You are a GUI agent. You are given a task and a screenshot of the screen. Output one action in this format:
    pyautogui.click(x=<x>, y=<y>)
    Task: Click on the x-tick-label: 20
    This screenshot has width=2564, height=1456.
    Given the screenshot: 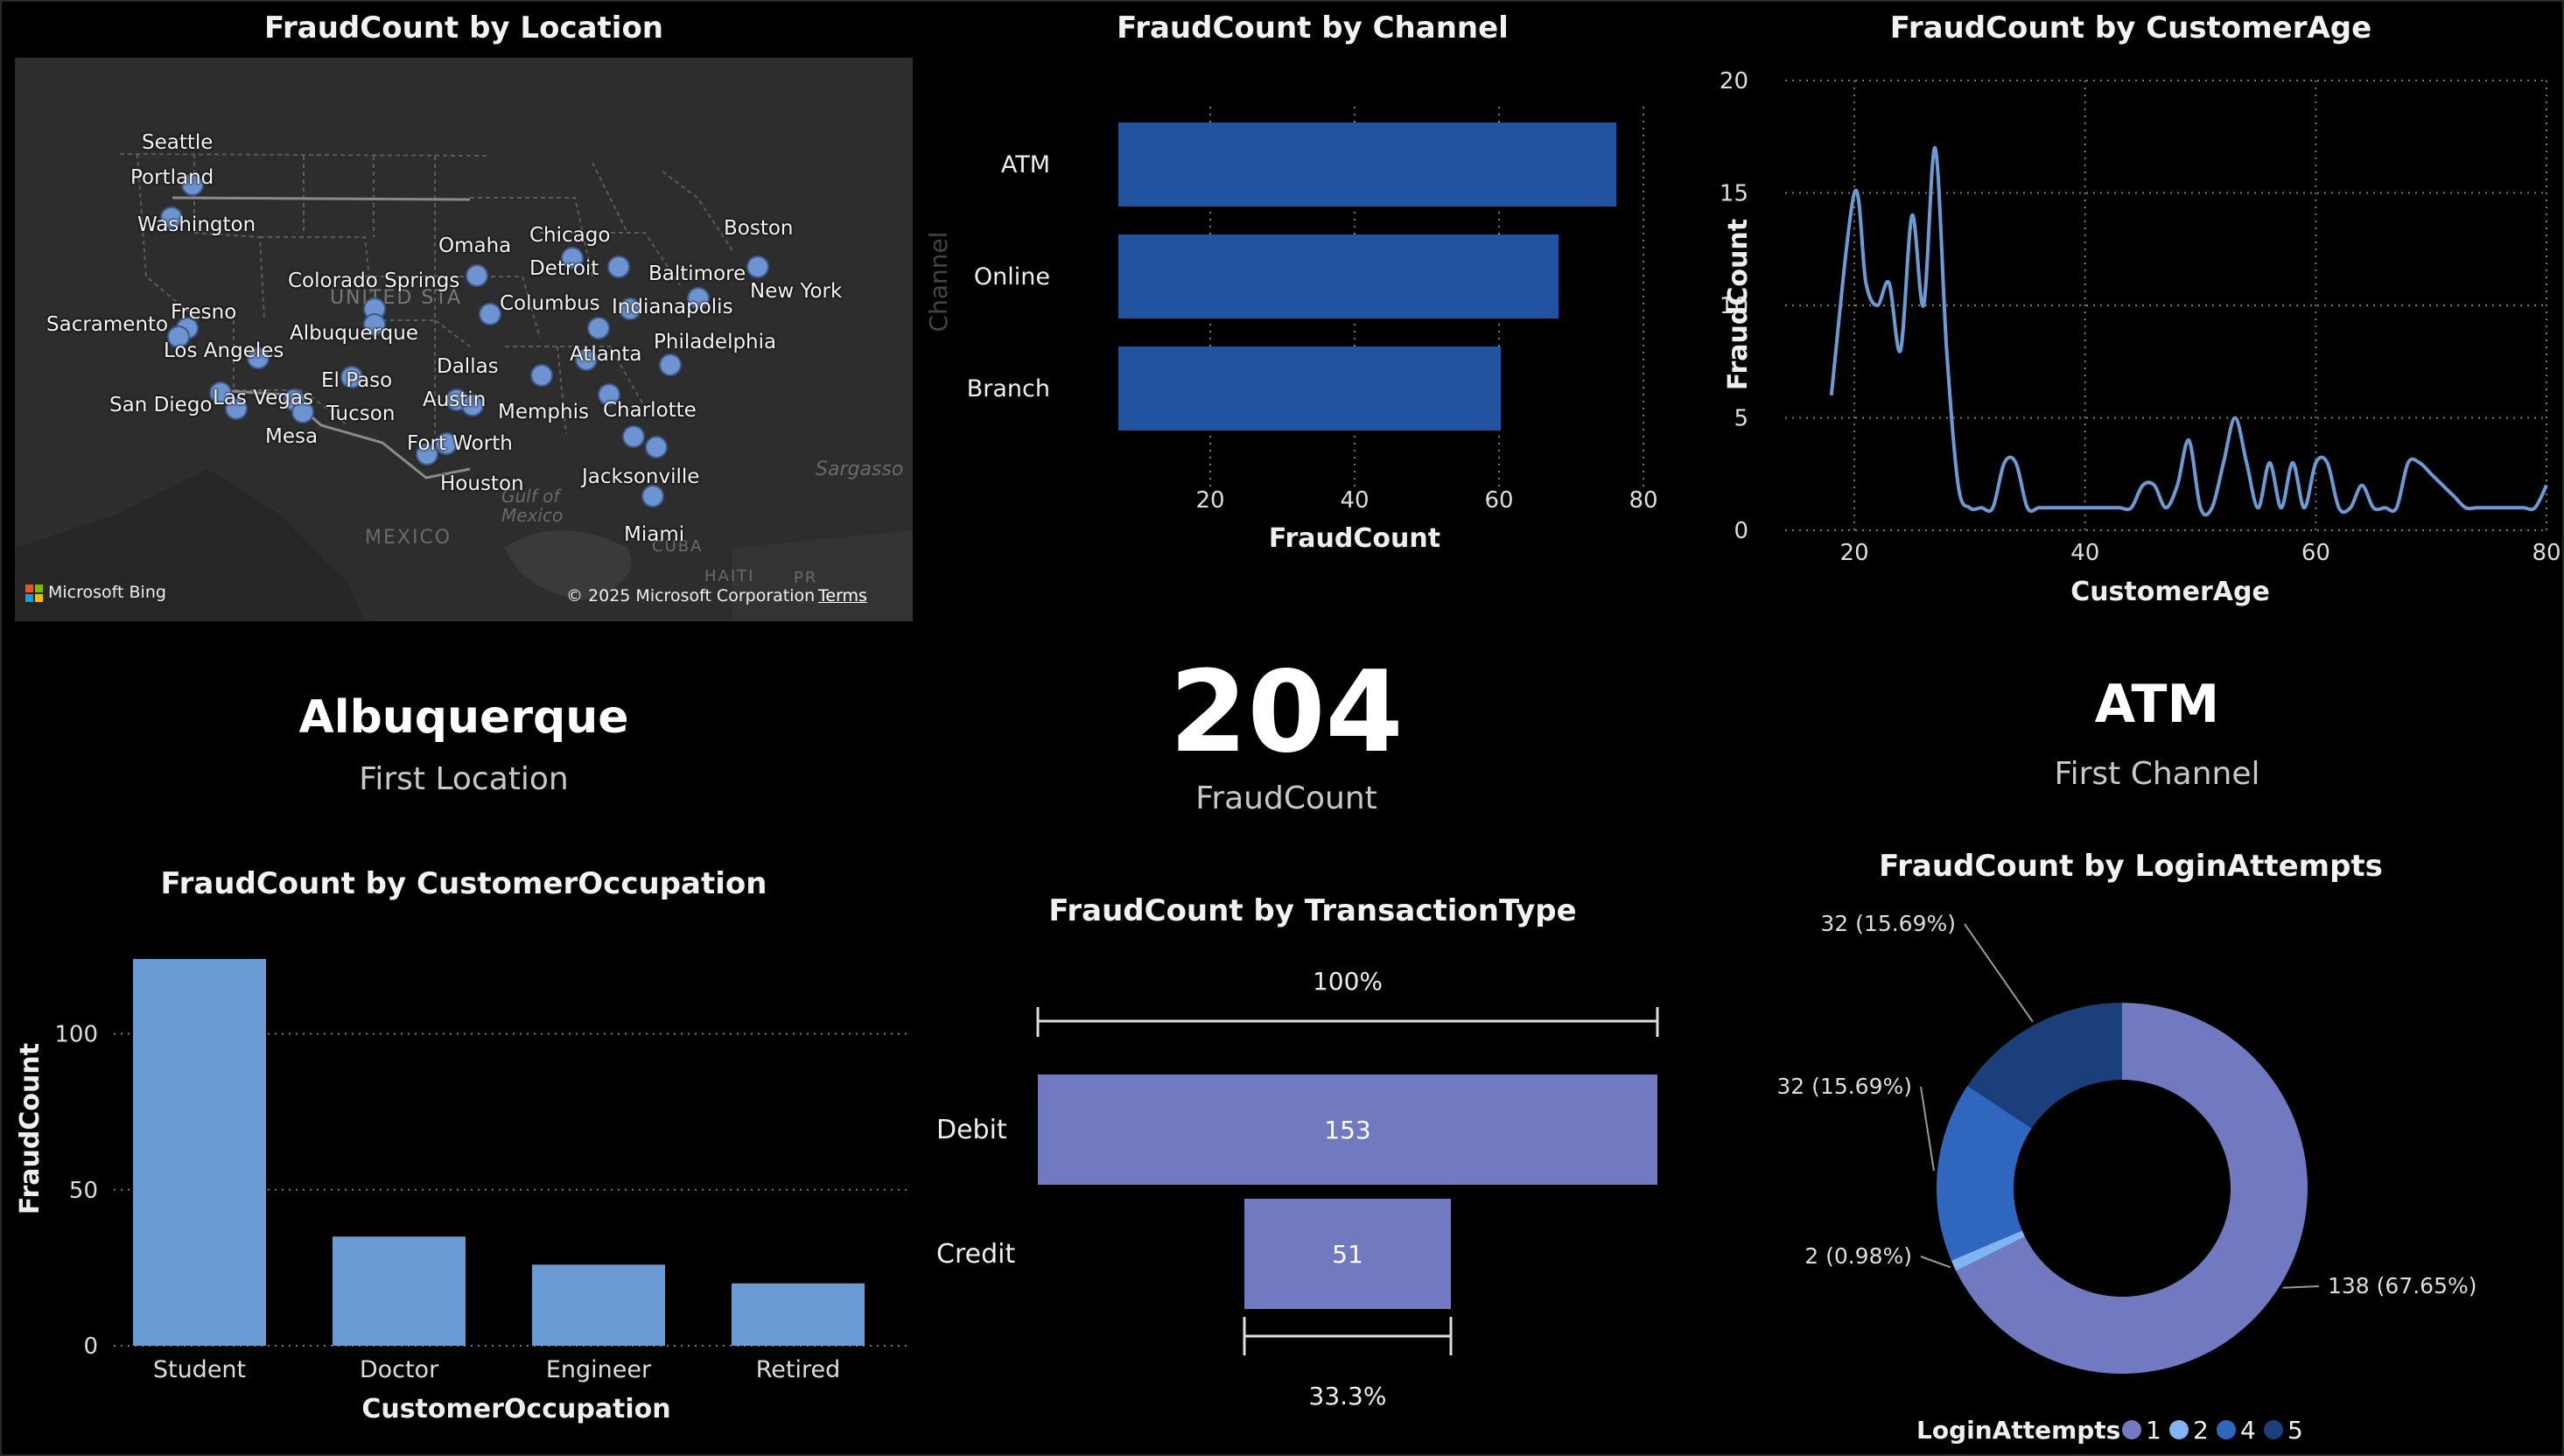 What is the action you would take?
    pyautogui.click(x=1854, y=553)
    